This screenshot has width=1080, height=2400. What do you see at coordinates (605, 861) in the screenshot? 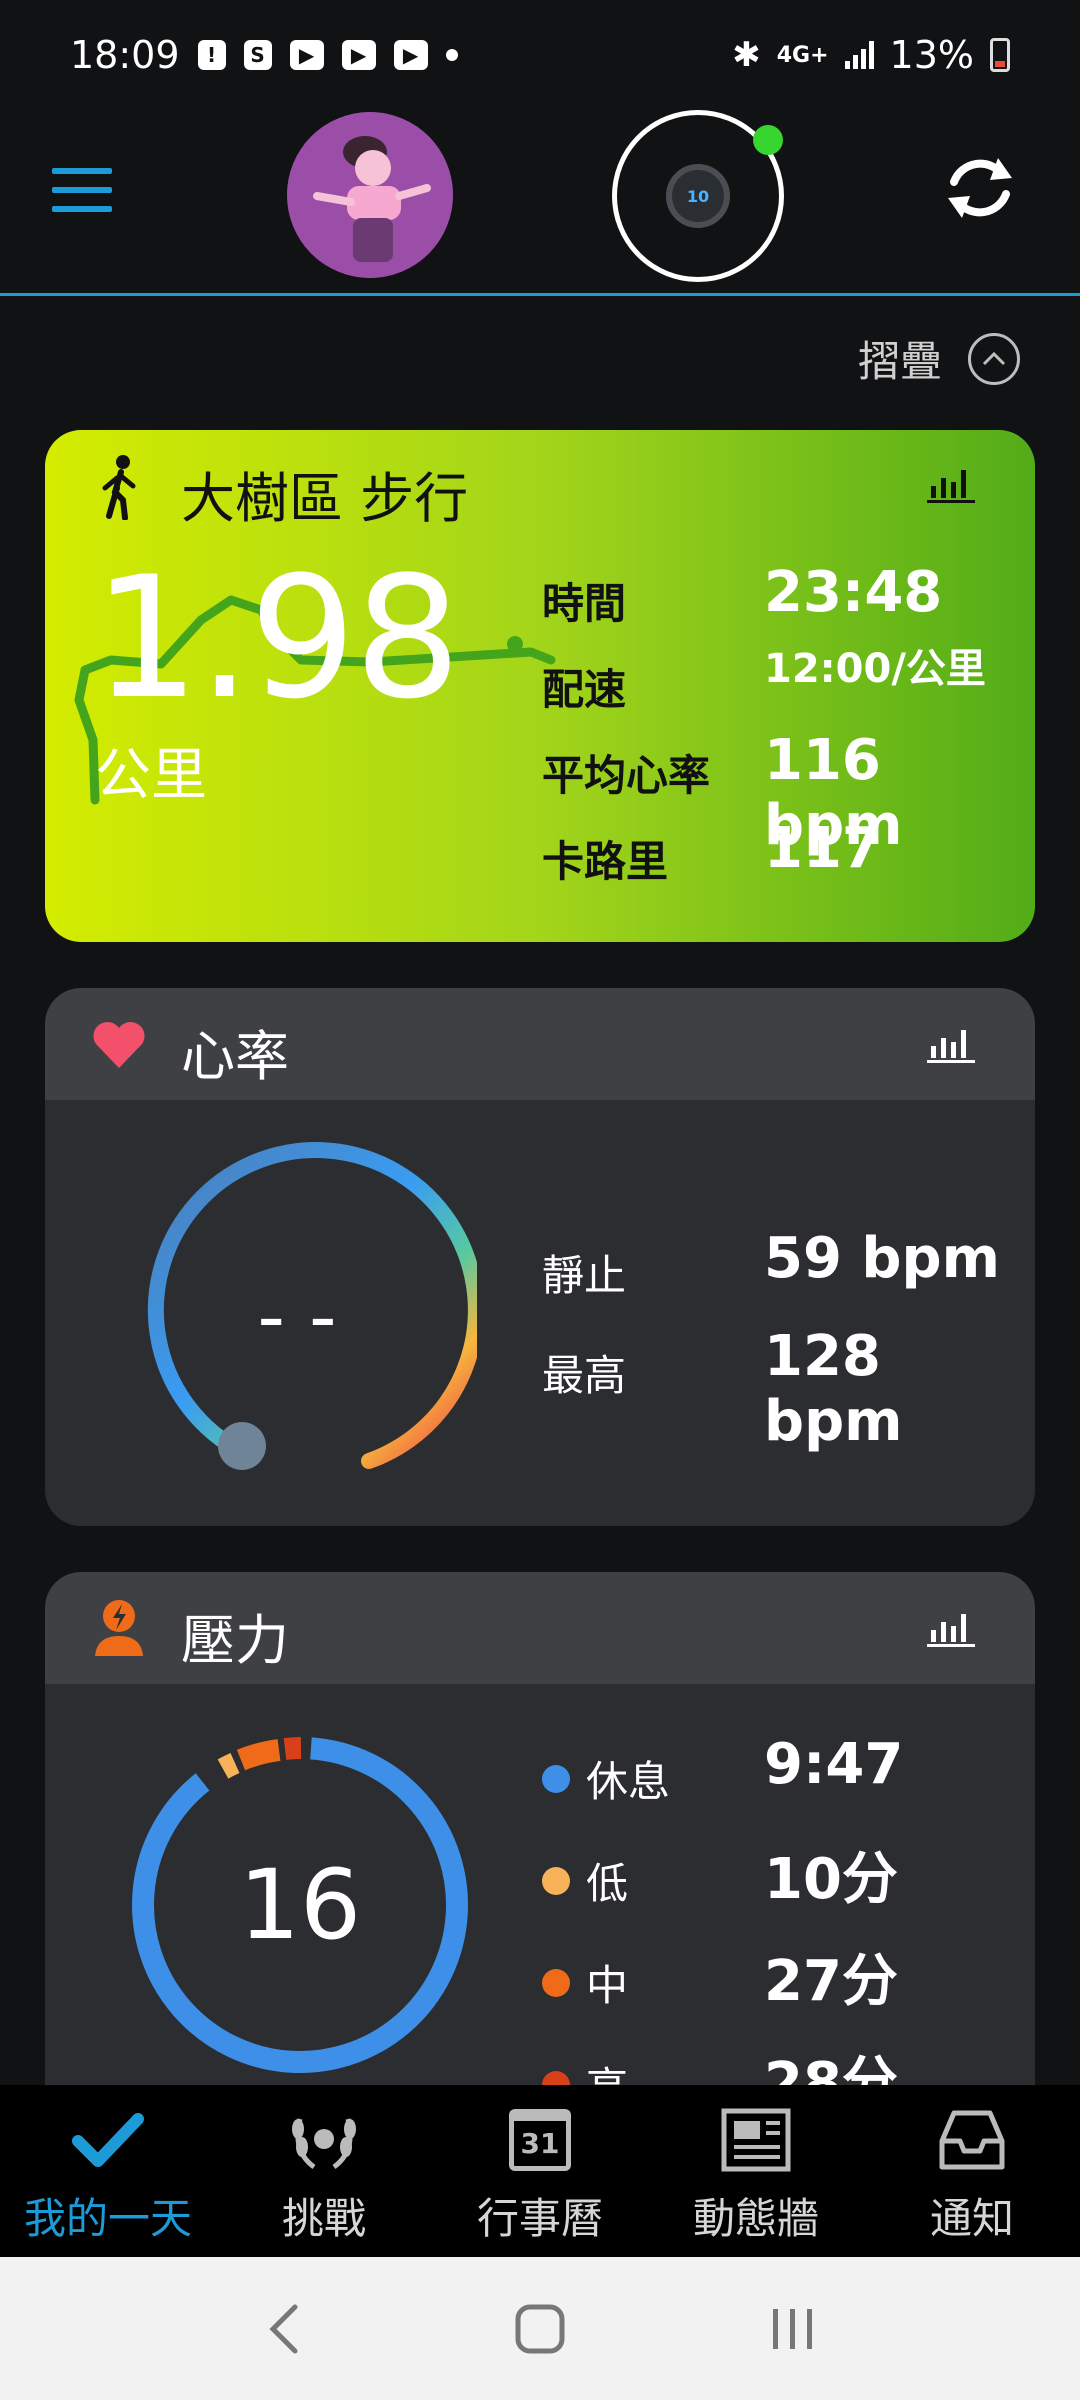
I see `stat-calories-label: 卡路里` at bounding box center [605, 861].